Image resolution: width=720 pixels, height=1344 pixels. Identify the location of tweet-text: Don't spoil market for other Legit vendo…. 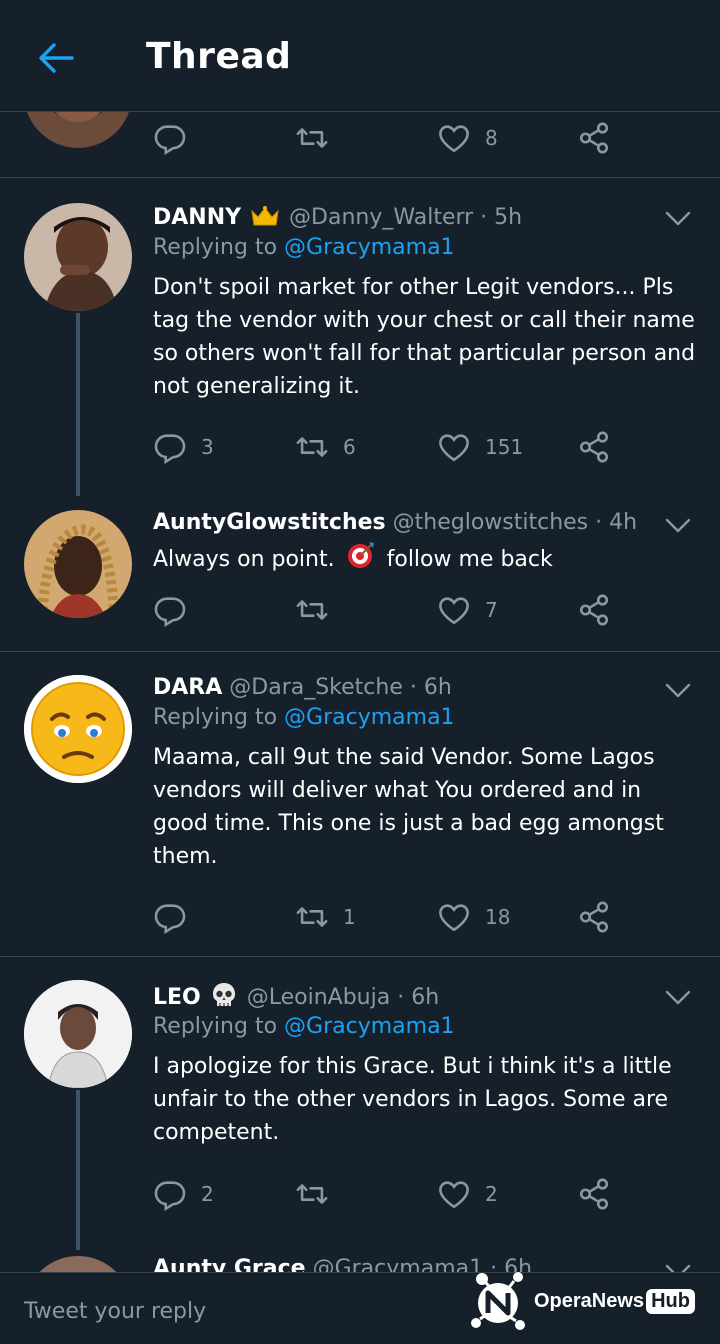
(424, 337).